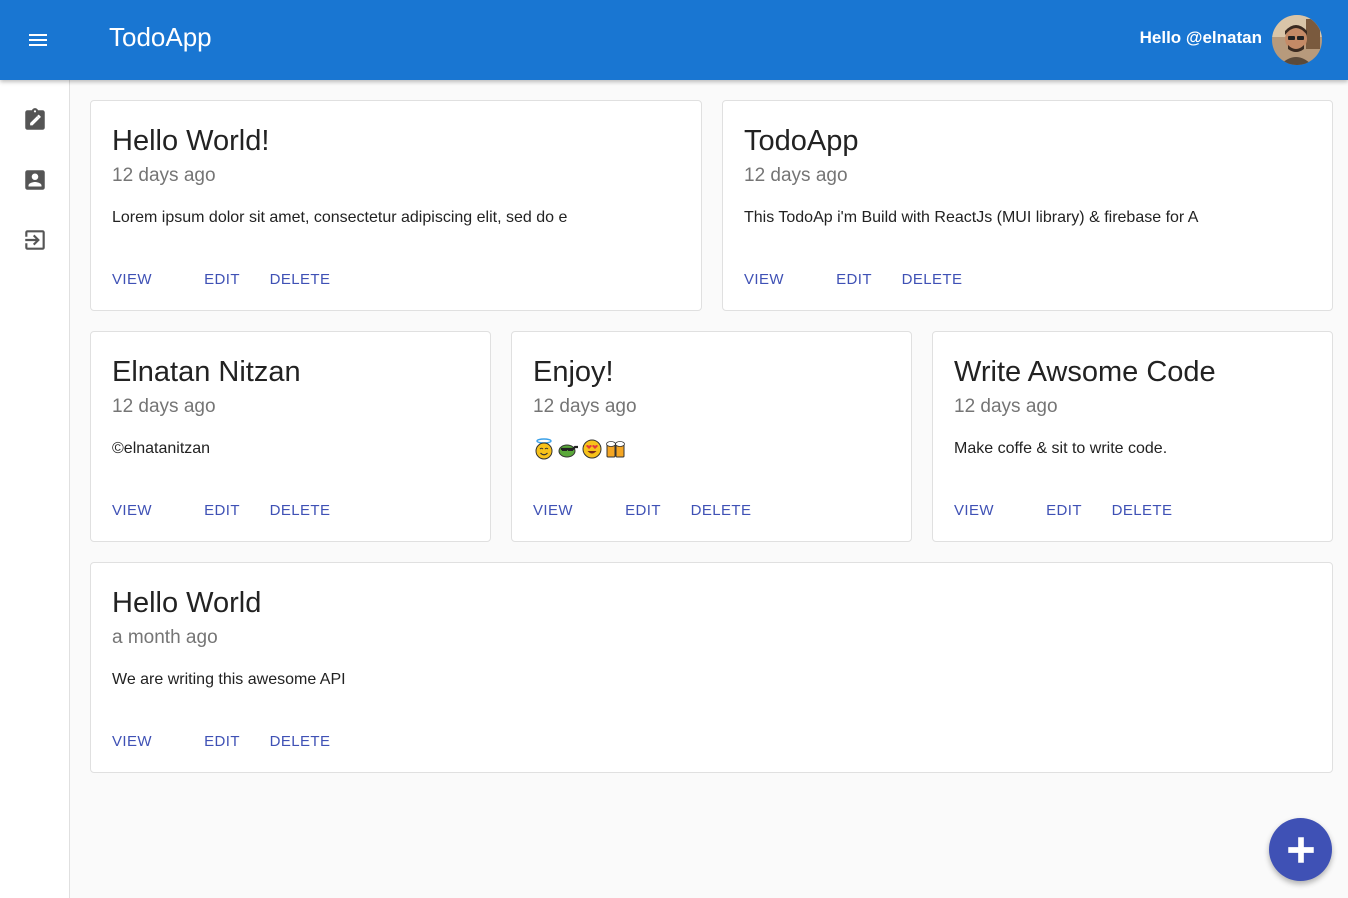 Image resolution: width=1348 pixels, height=898 pixels. I want to click on todo-card: Enjoy! 12 days ago VIEW EDIT DELETE, so click(711, 436).